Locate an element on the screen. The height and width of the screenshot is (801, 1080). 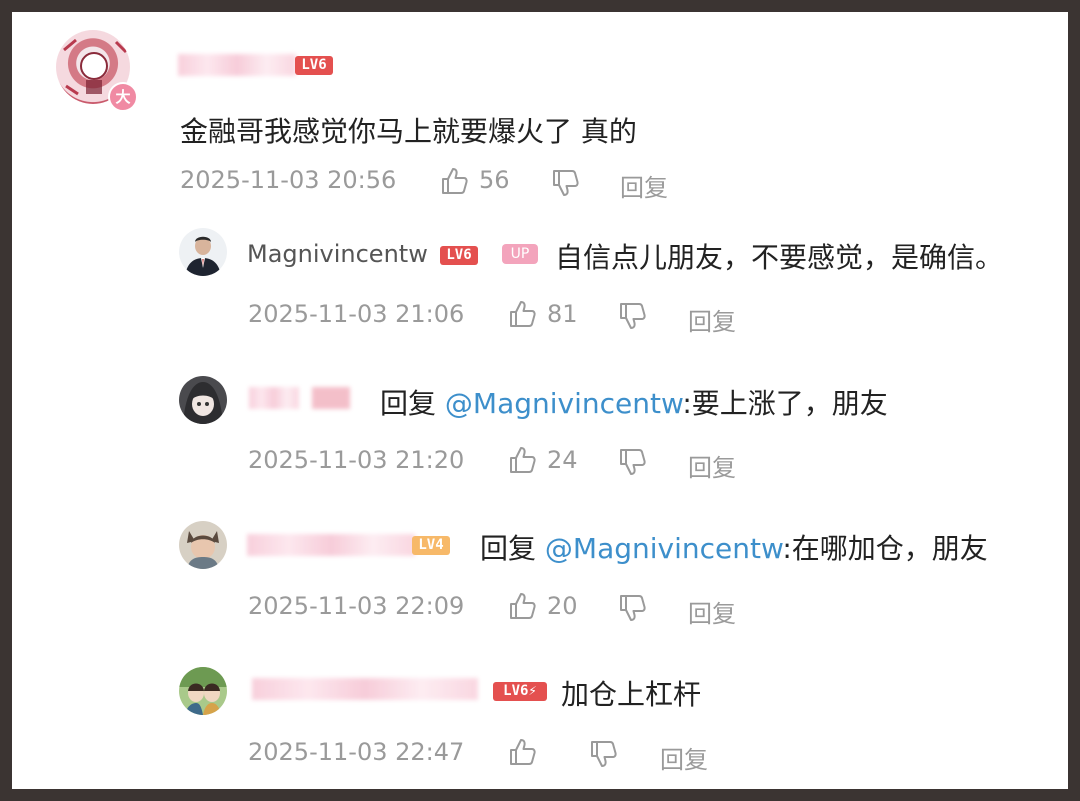
reply-text-line: 回复 @Magnivincentw:在哪加仓，朋友 is located at coordinates (734, 547).